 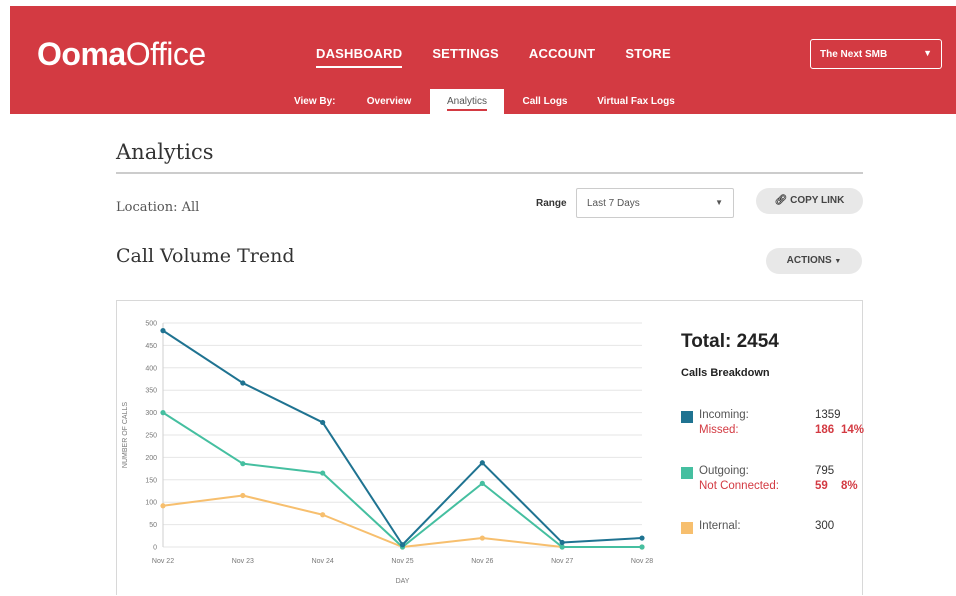 I want to click on copy-link-button: 🔗︎ COPY LINK, so click(x=809, y=201).